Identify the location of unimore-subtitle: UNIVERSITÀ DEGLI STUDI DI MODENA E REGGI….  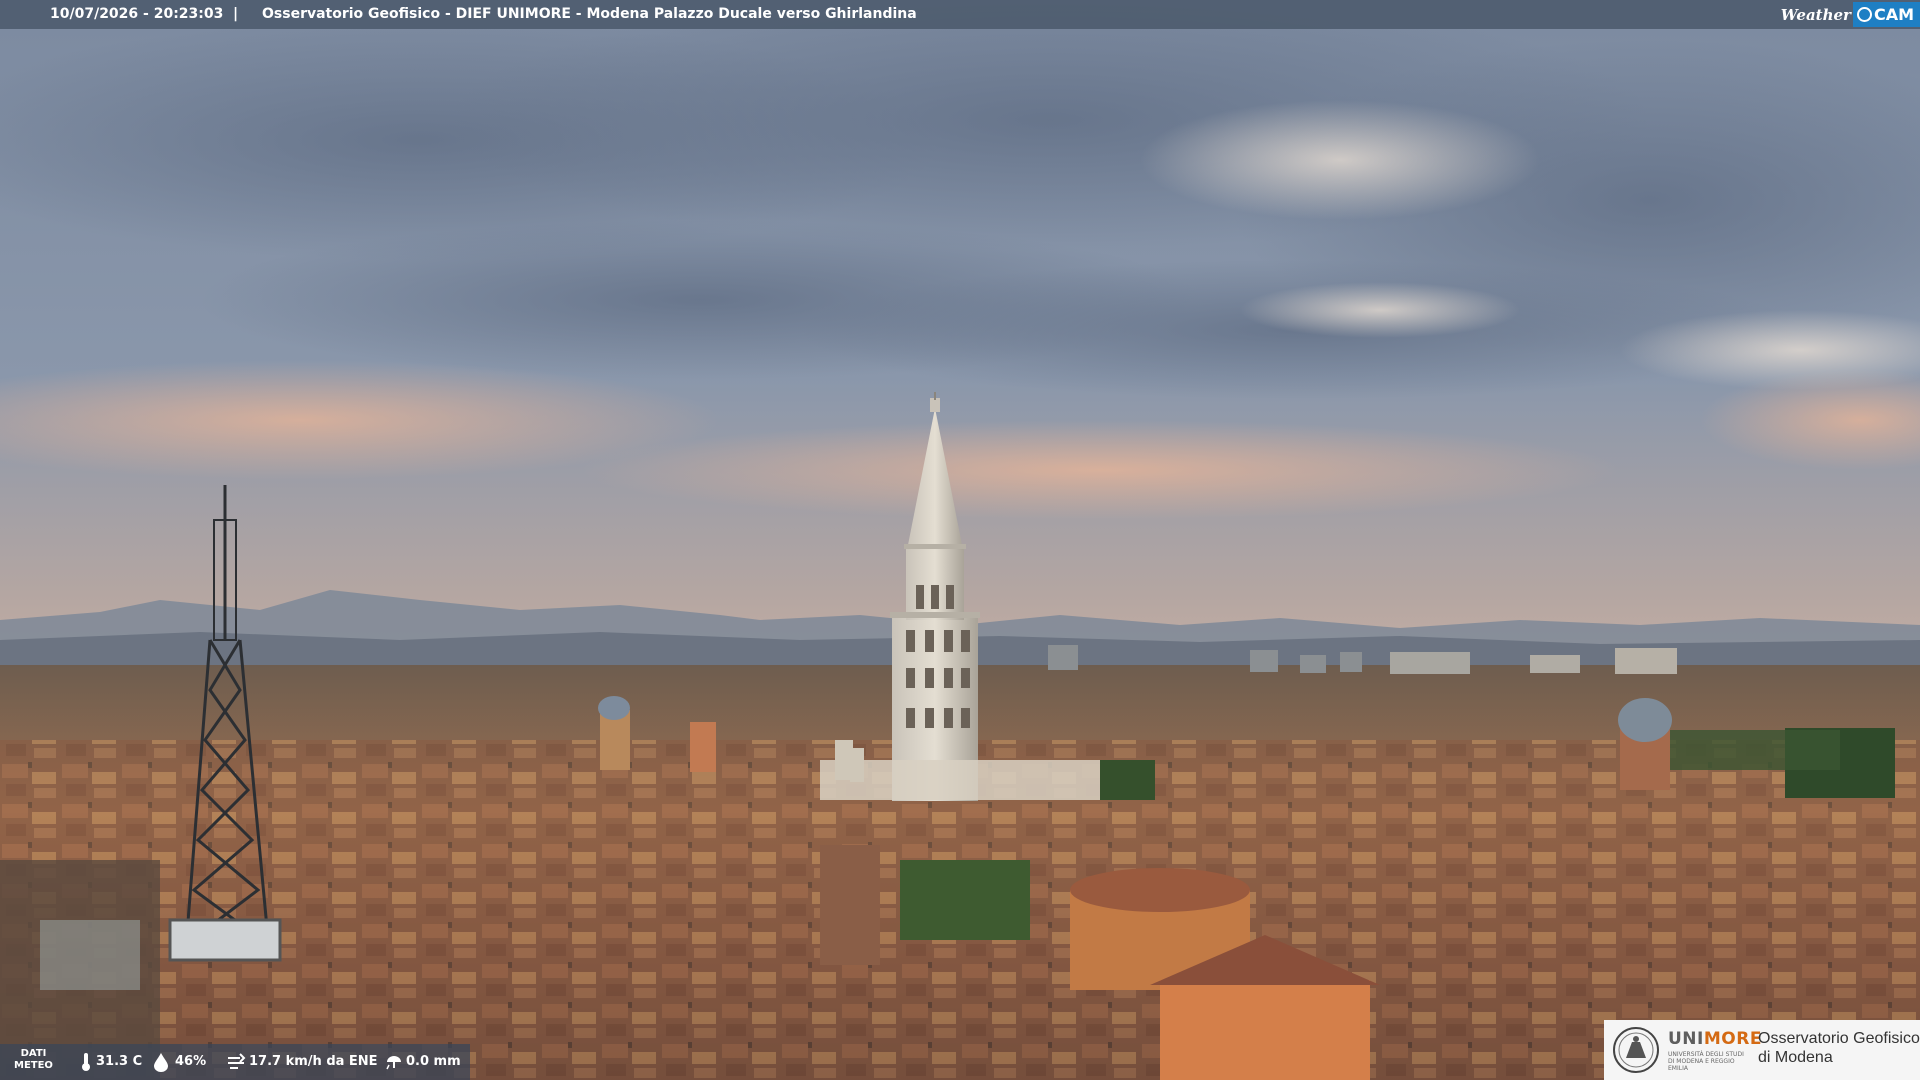
(1706, 1061).